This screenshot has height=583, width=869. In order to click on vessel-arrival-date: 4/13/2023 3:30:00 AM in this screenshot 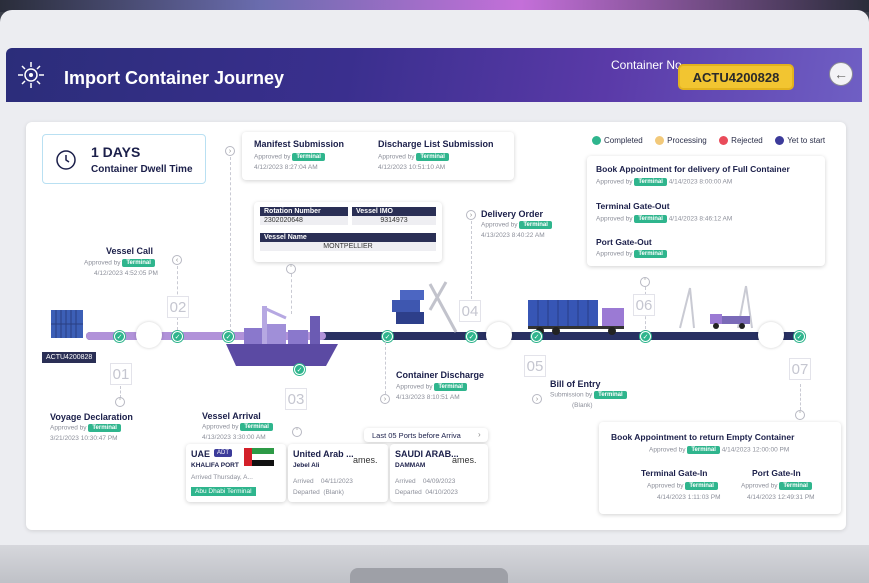, I will do `click(234, 437)`.